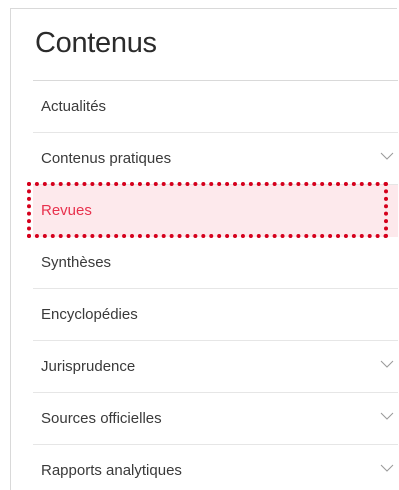  Describe the element at coordinates (215, 367) in the screenshot. I see `menu-item-jurisprudence: Jurisprudence` at that location.